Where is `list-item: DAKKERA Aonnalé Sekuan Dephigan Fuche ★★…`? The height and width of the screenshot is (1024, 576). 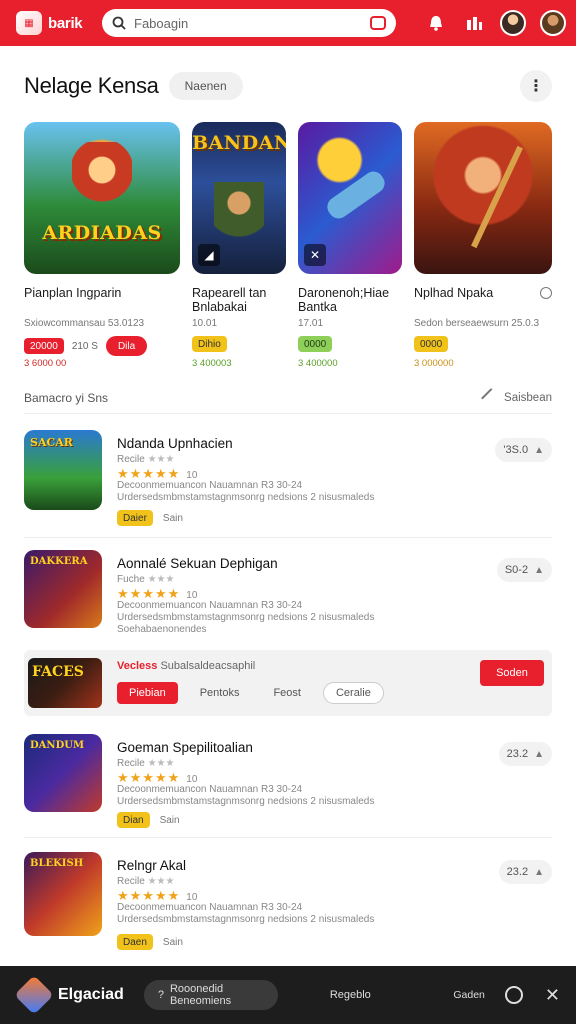
list-item: DAKKERA Aonnalé Sekuan Dephigan Fuche ★★… is located at coordinates (288, 596).